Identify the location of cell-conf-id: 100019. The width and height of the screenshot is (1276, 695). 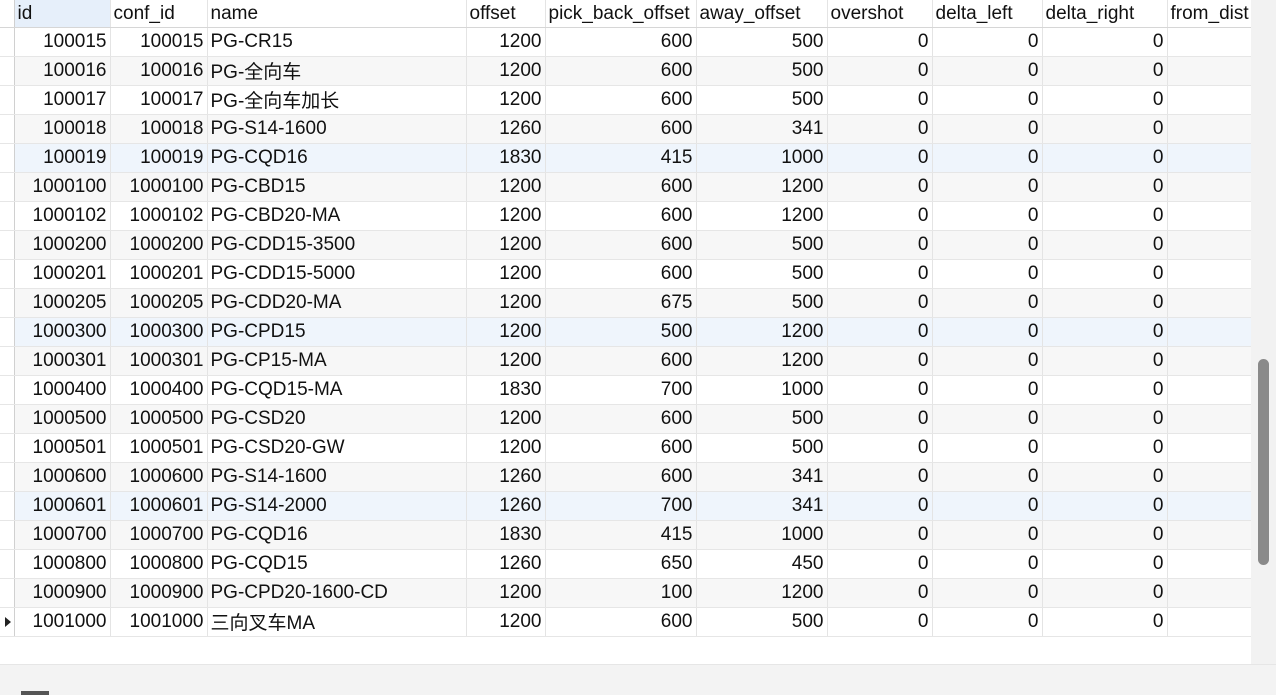
(159, 158).